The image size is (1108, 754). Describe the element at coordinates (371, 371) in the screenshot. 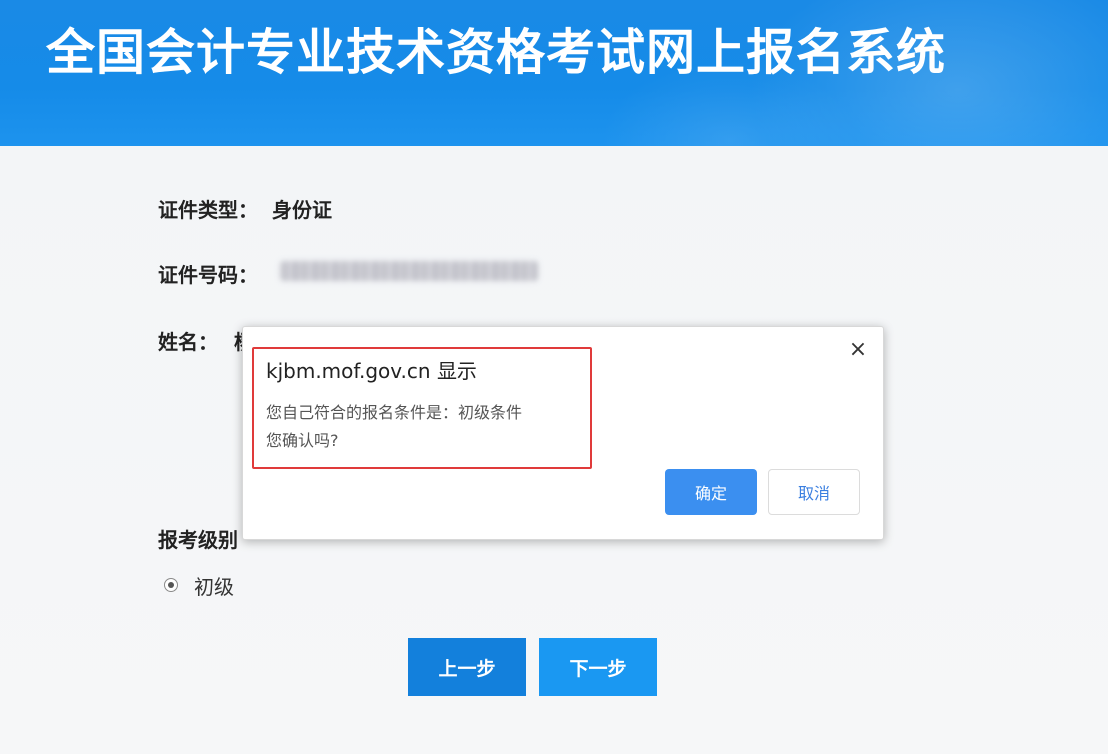

I see `dialog-origin: kjbm.mof.gov.cn 显示` at that location.